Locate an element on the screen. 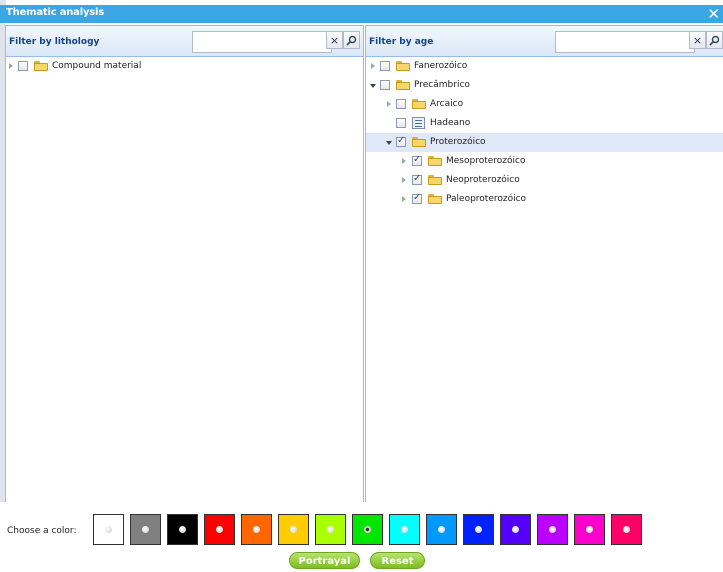  lithology-panel-header: Filter by lithology × is located at coordinates (184, 41).